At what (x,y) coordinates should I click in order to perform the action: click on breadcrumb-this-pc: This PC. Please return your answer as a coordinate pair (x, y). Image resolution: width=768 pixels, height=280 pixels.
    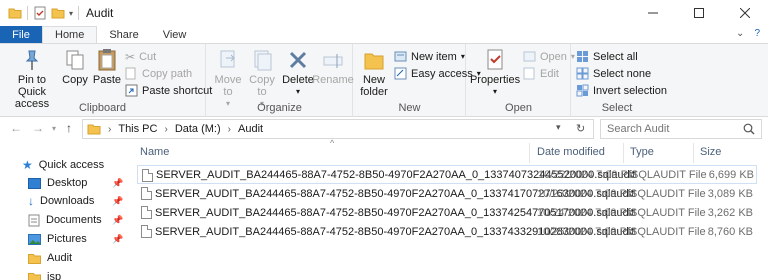
    Looking at the image, I should click on (137, 129).